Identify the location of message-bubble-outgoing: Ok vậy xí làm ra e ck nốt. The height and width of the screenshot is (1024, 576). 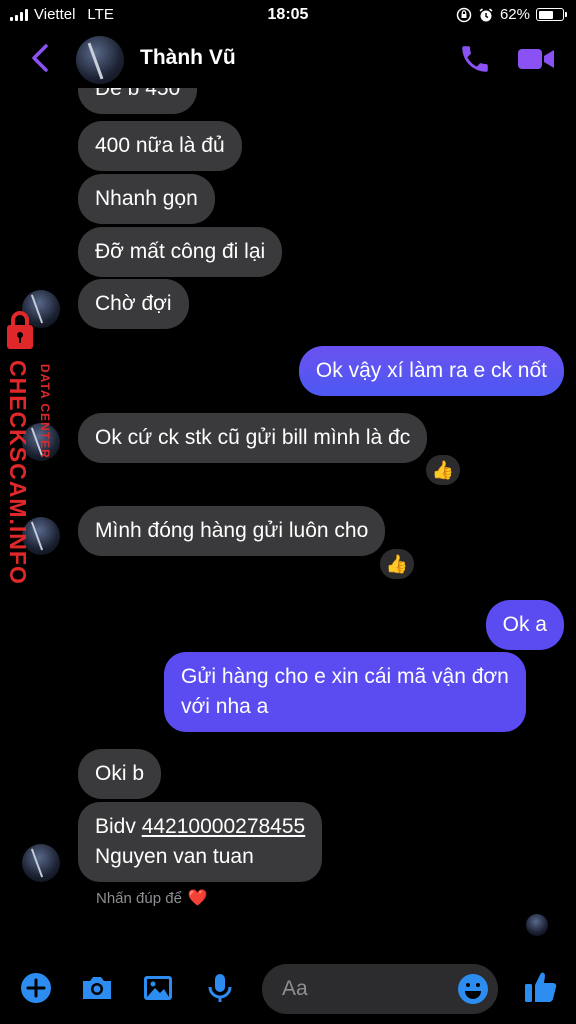
(431, 371).